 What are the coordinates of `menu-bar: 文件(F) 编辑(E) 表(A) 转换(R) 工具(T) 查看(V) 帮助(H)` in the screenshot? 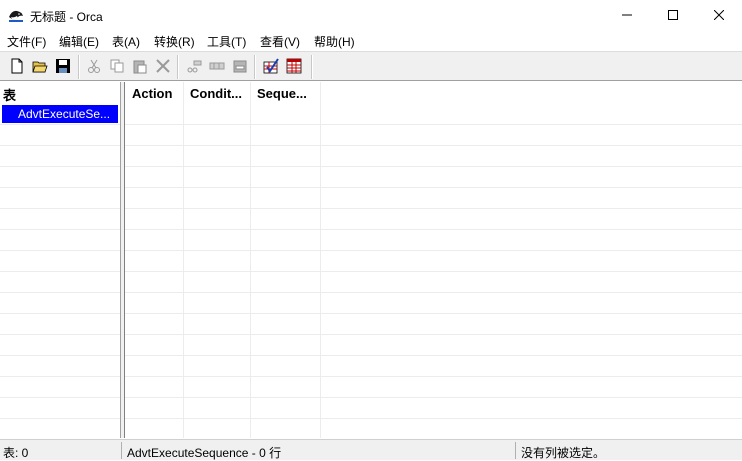 It's located at (371, 40).